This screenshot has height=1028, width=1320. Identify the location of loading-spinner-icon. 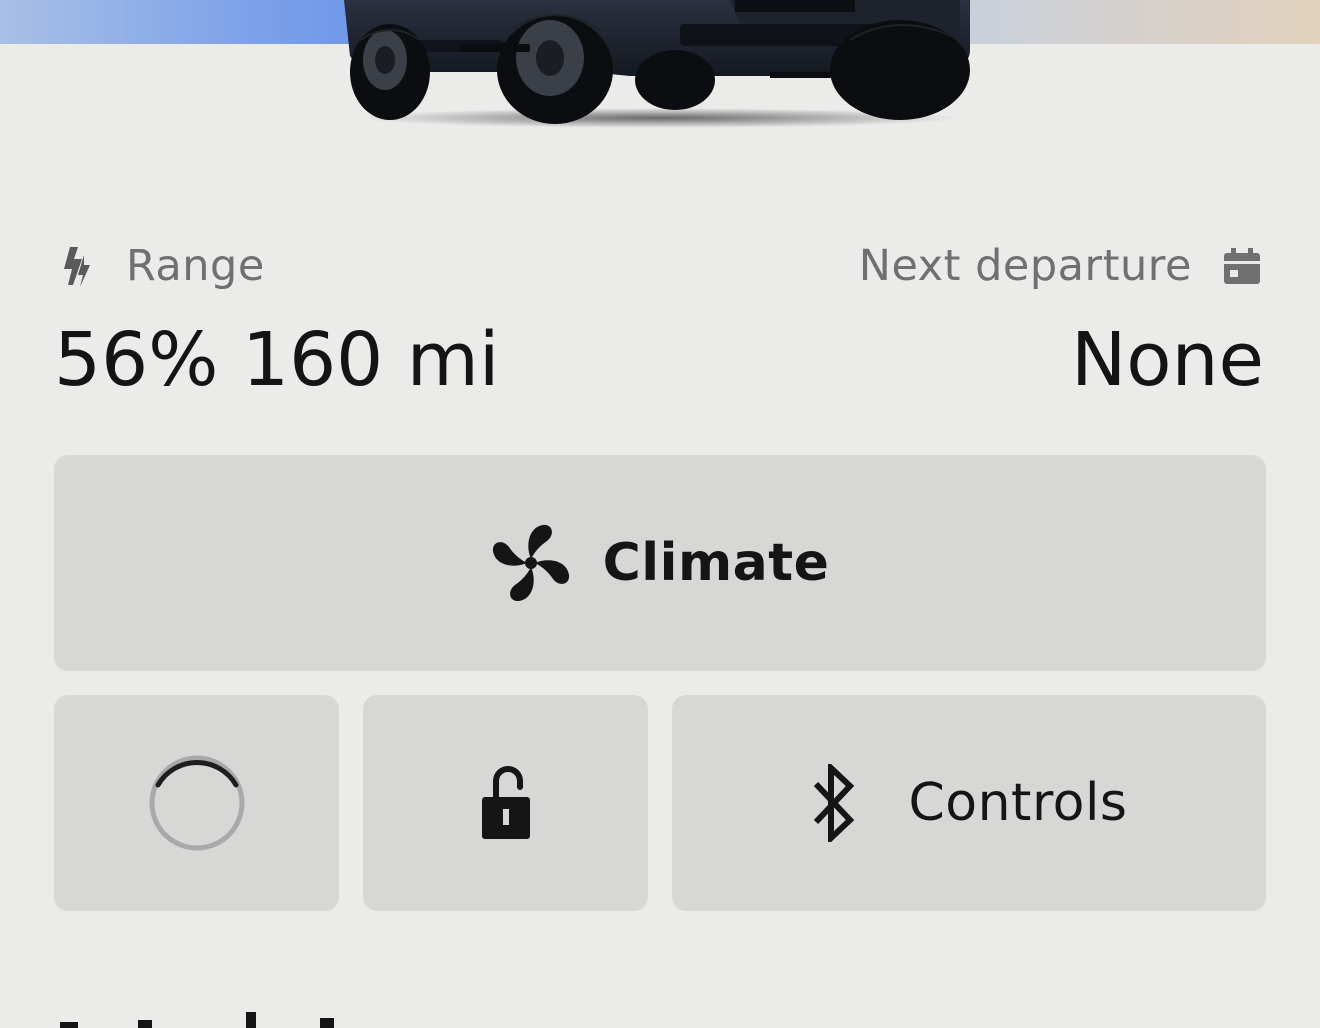
(196, 803).